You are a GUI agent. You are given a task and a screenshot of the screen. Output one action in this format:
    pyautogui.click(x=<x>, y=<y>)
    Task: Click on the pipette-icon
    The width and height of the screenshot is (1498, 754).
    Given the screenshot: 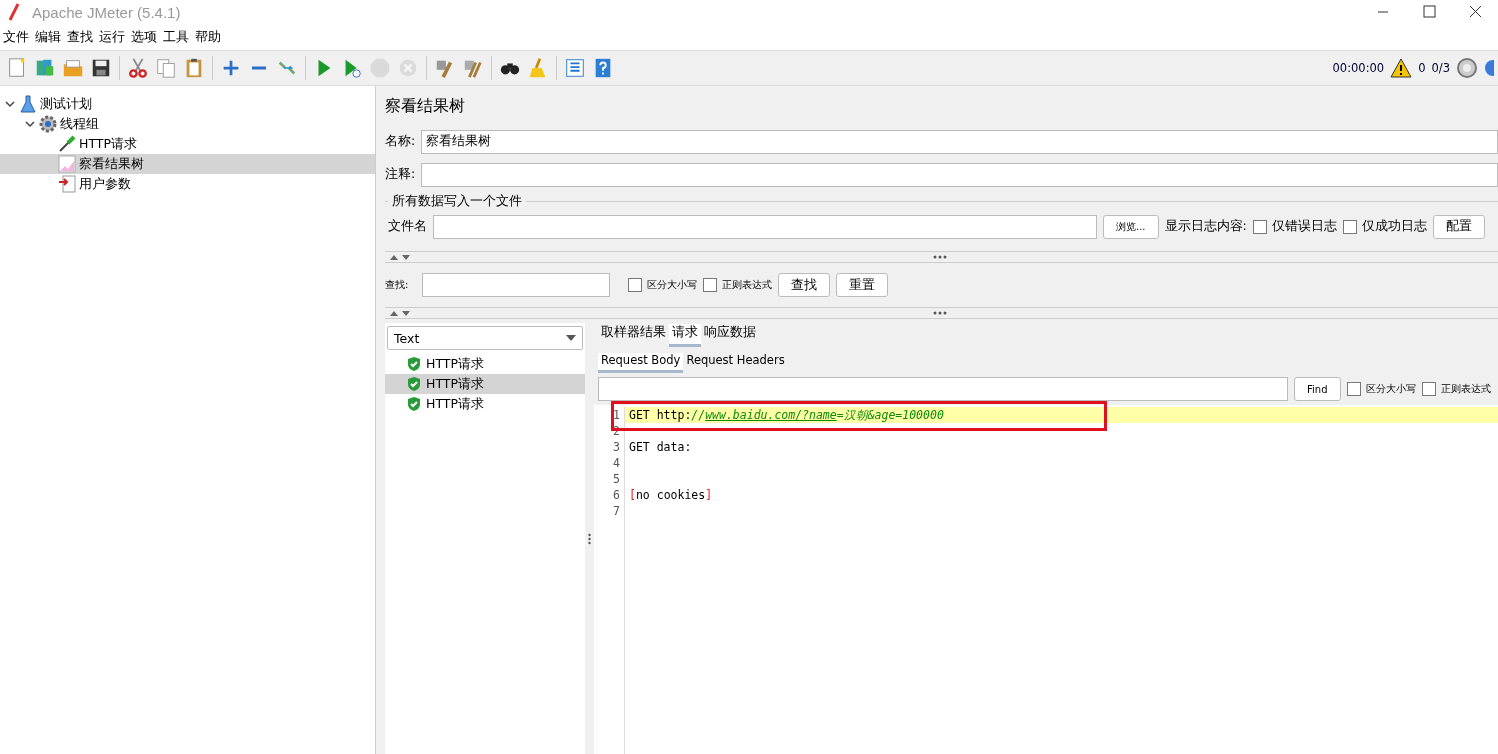 What is the action you would take?
    pyautogui.click(x=67, y=144)
    